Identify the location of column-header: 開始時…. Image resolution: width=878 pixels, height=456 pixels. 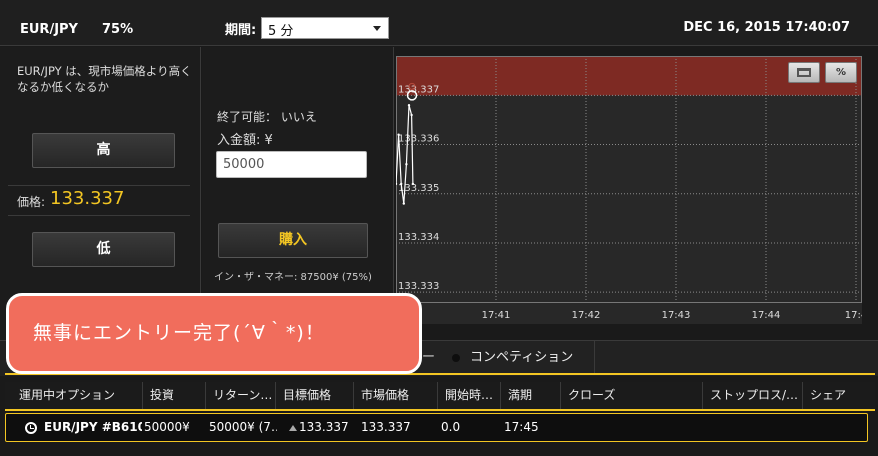
(468, 395).